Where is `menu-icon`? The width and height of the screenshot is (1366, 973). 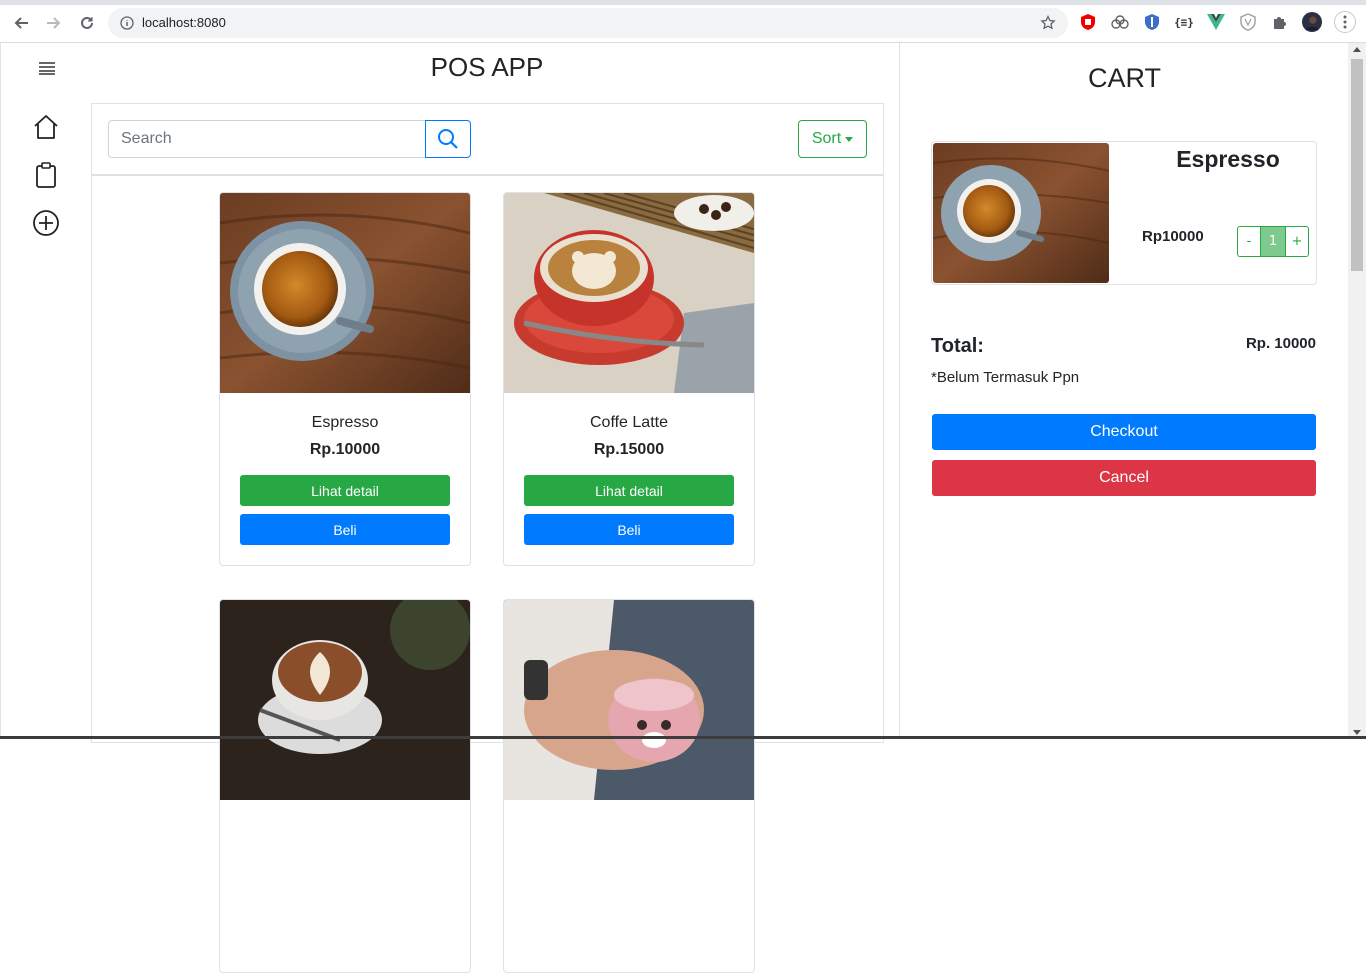 menu-icon is located at coordinates (1345, 22).